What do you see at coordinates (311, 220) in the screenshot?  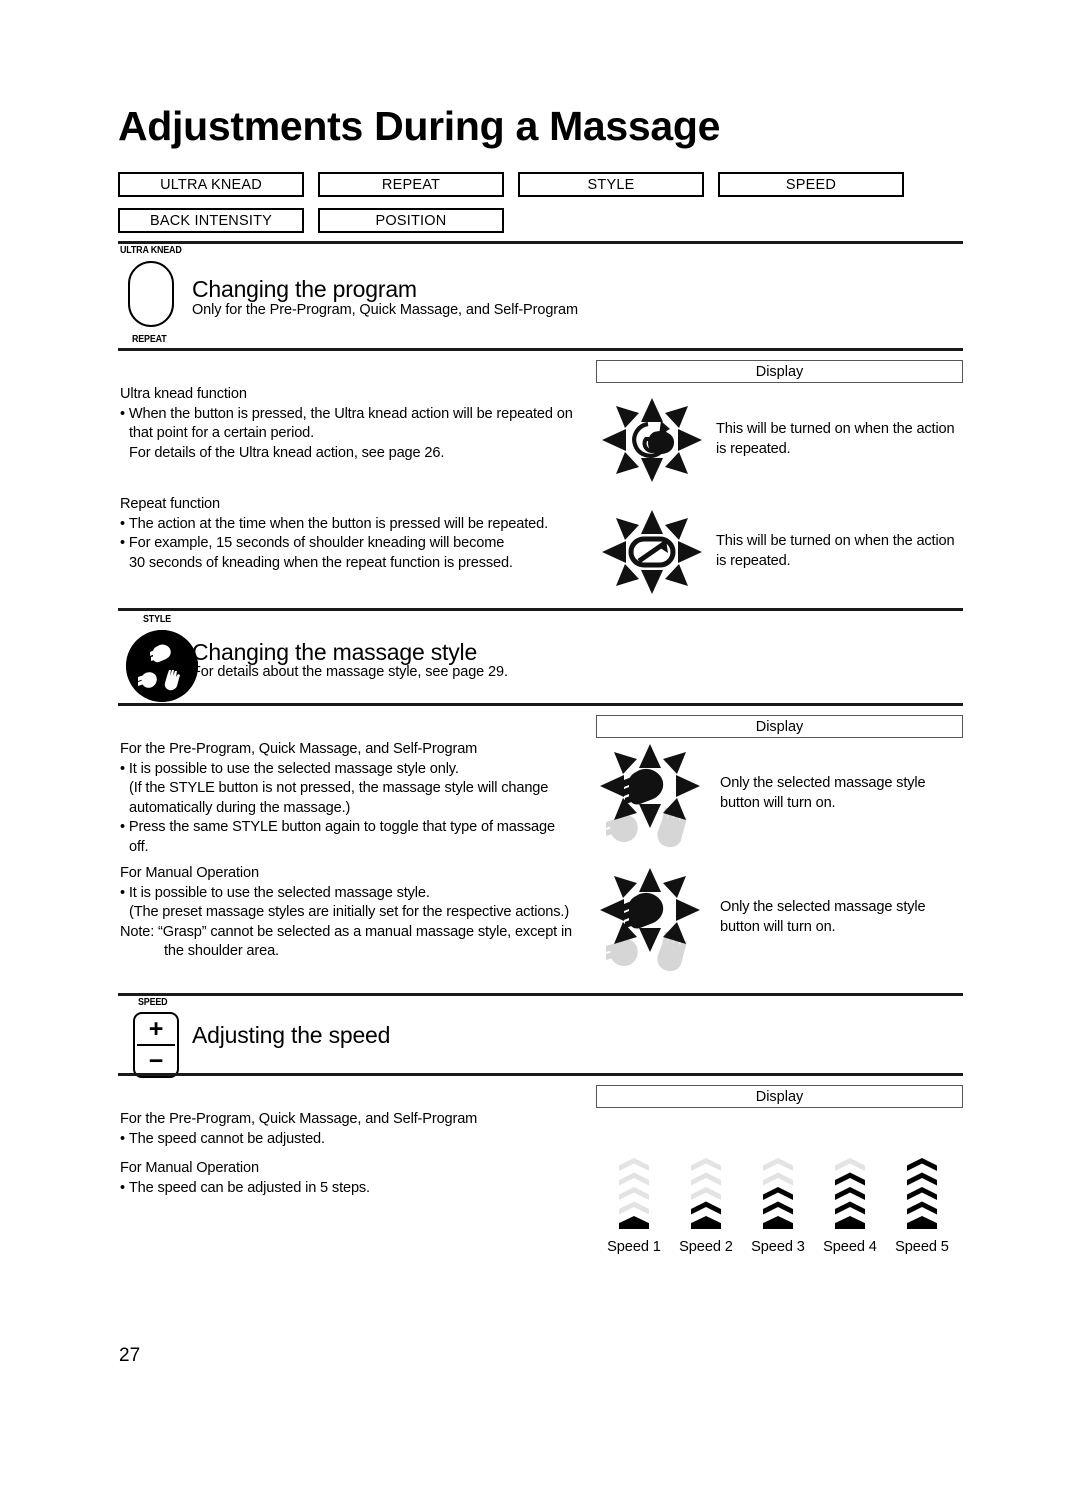 I see `tab-row-secondary: BACK INTENSITY POSITION` at bounding box center [311, 220].